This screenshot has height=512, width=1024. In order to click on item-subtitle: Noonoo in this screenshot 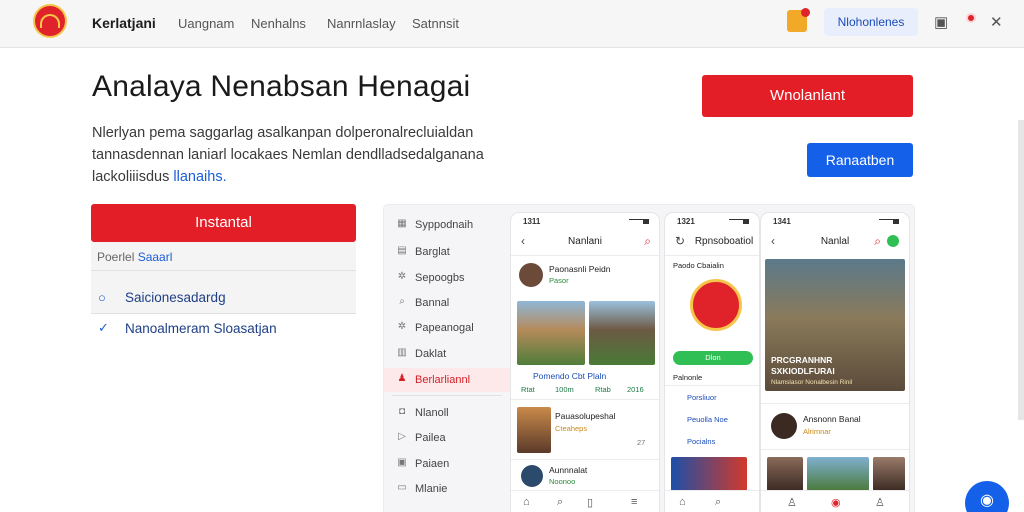, I will do `click(562, 481)`.